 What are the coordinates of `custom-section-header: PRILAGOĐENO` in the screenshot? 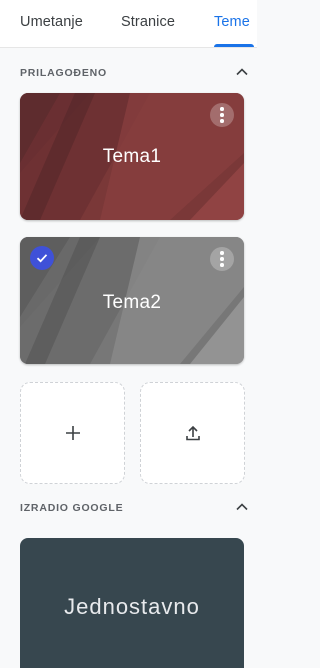 It's located at (63, 73).